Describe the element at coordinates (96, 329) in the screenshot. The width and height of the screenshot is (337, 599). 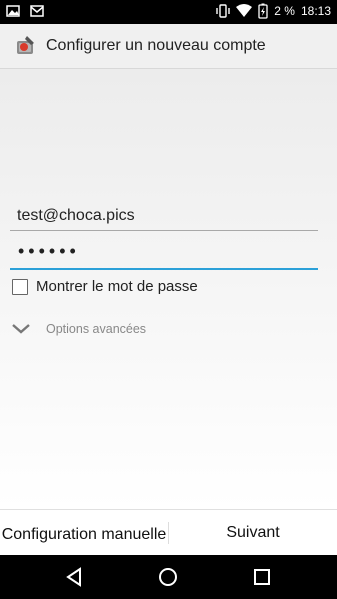
I see `advanced-options-label: Options avancées` at that location.